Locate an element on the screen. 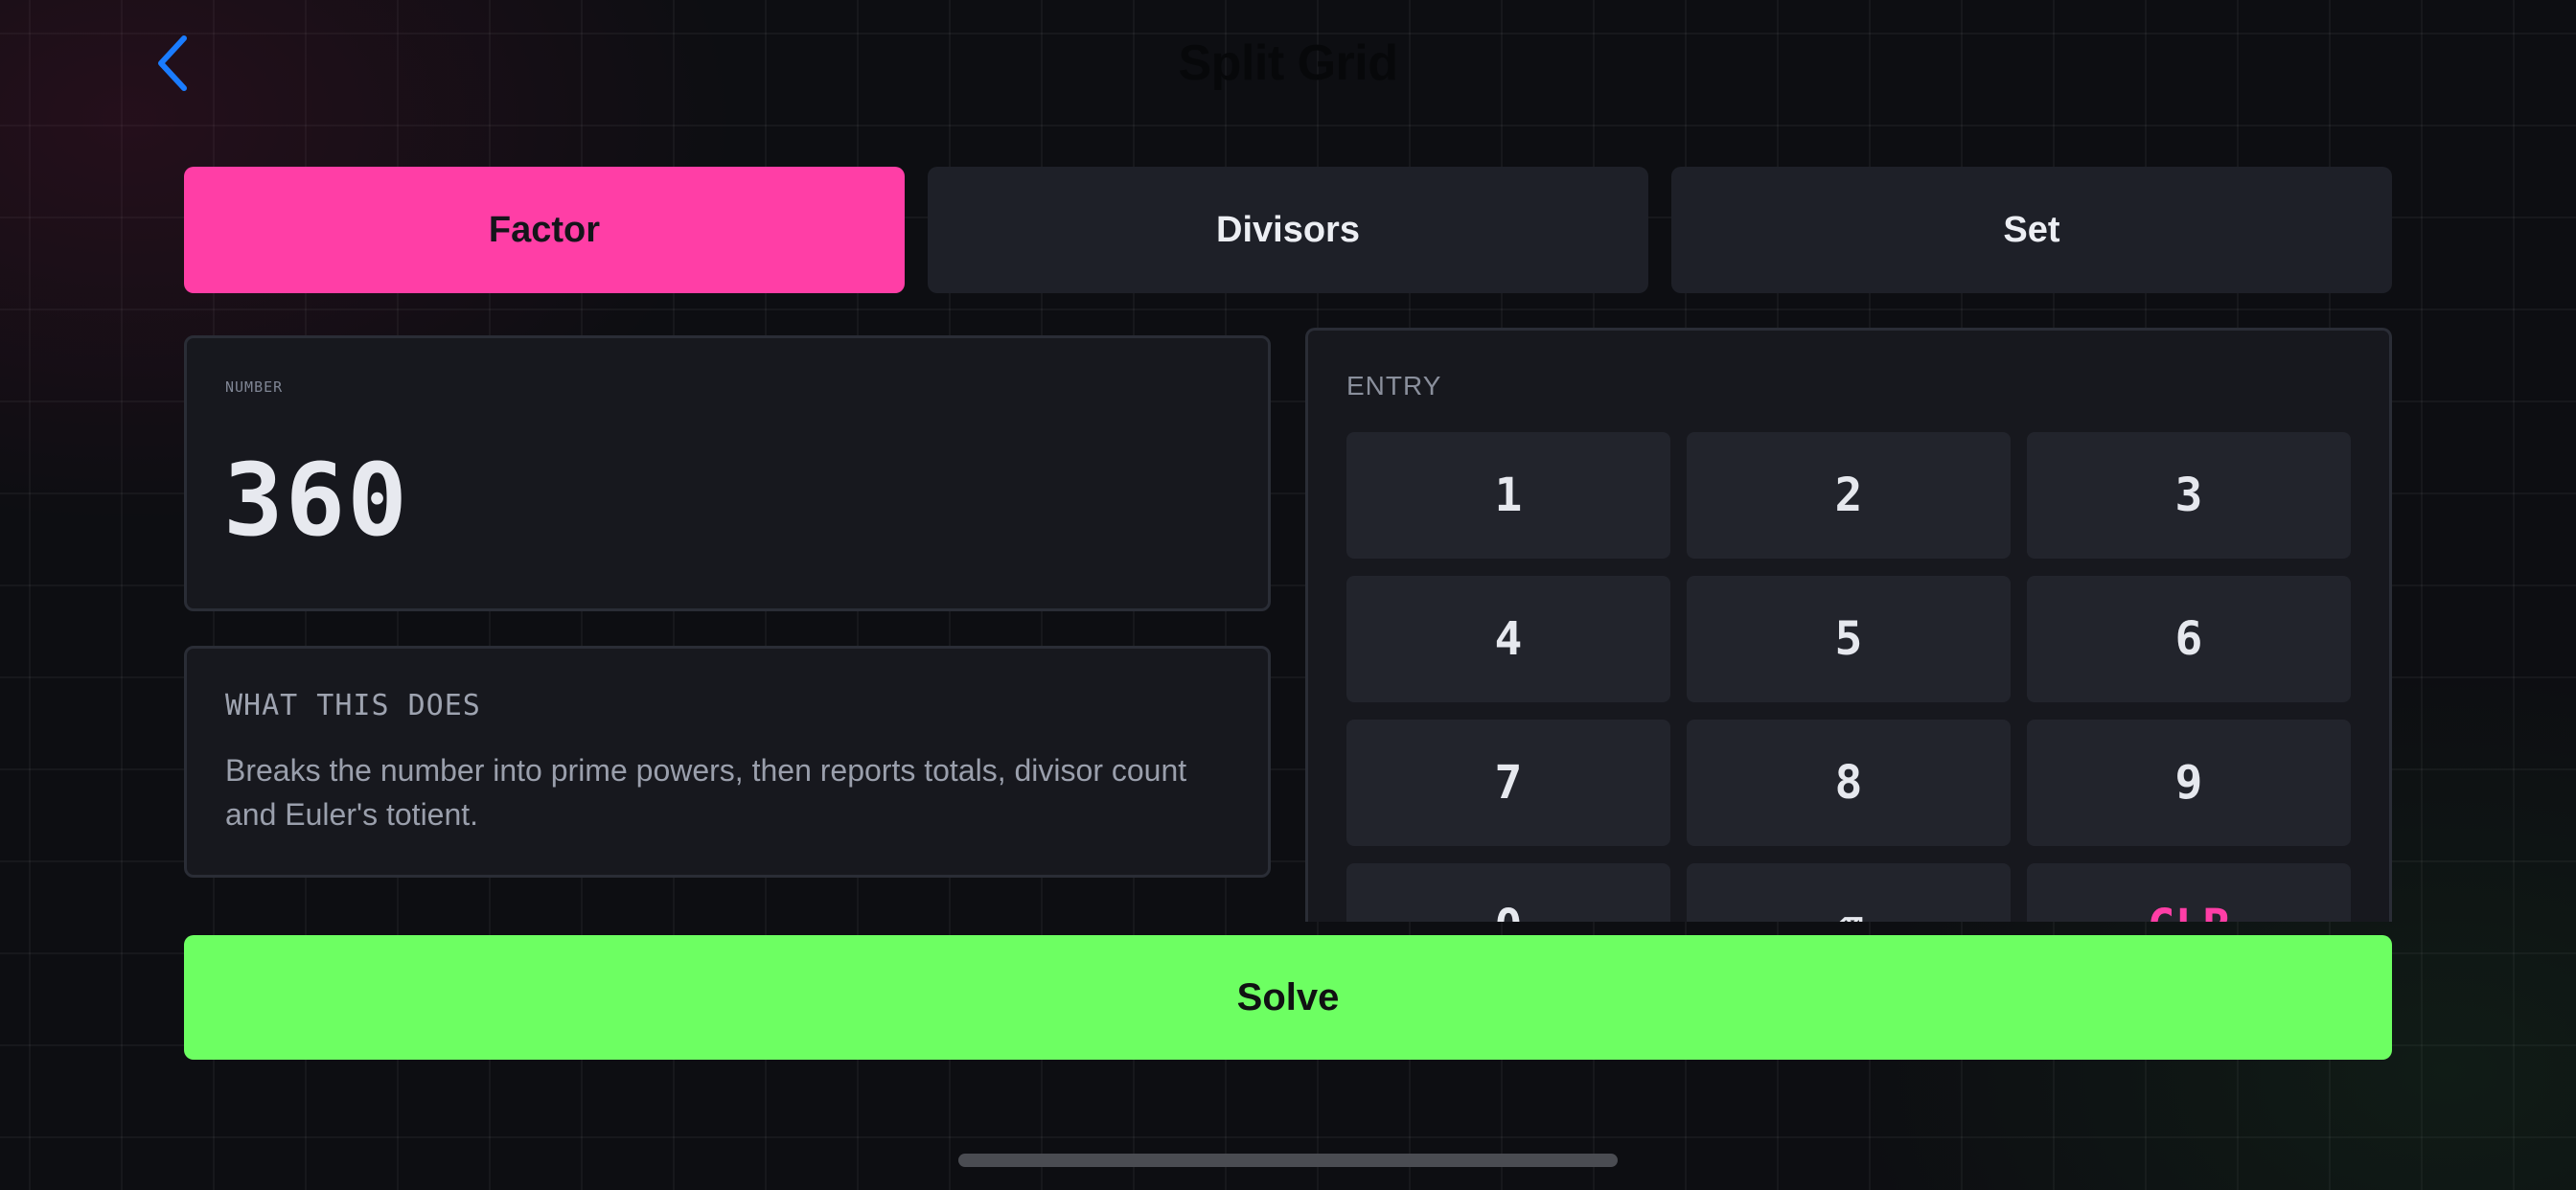 This screenshot has height=1190, width=2576. key-6: 6 is located at coordinates (2189, 639).